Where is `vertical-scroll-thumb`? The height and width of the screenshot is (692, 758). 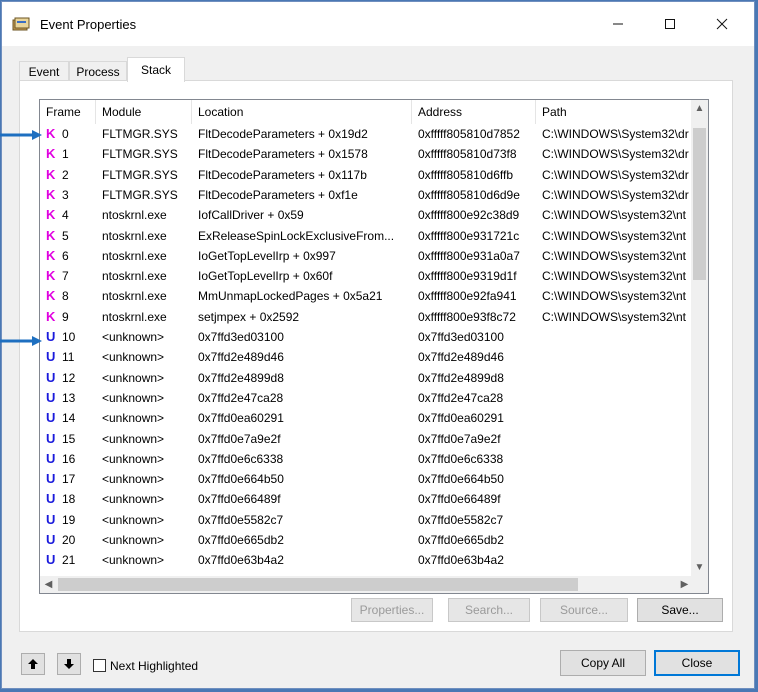 vertical-scroll-thumb is located at coordinates (699, 204).